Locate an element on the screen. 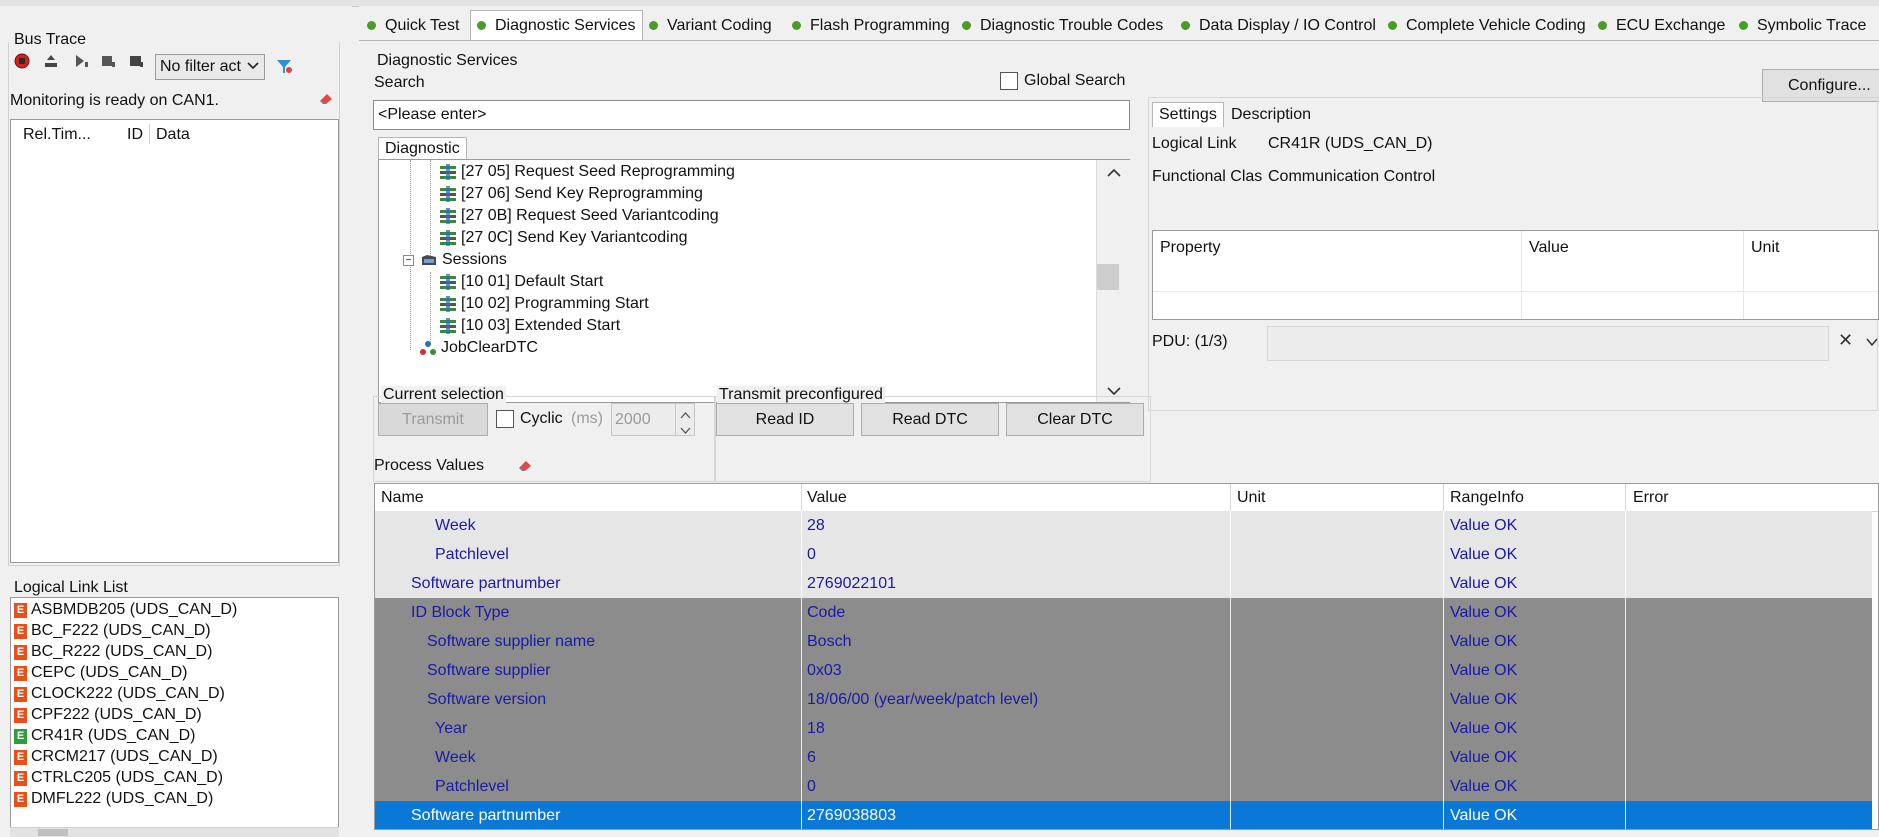 The width and height of the screenshot is (1879, 837). list-item: E BC_F222 (UDS_CAN_D) is located at coordinates (112, 631).